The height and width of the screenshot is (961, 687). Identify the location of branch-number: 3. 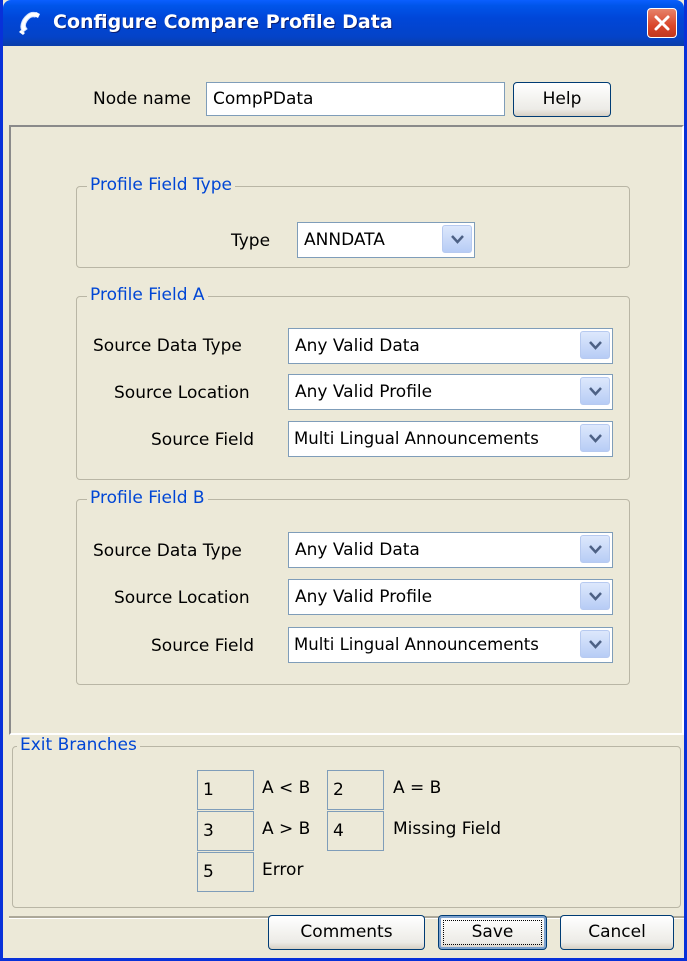
(225, 831).